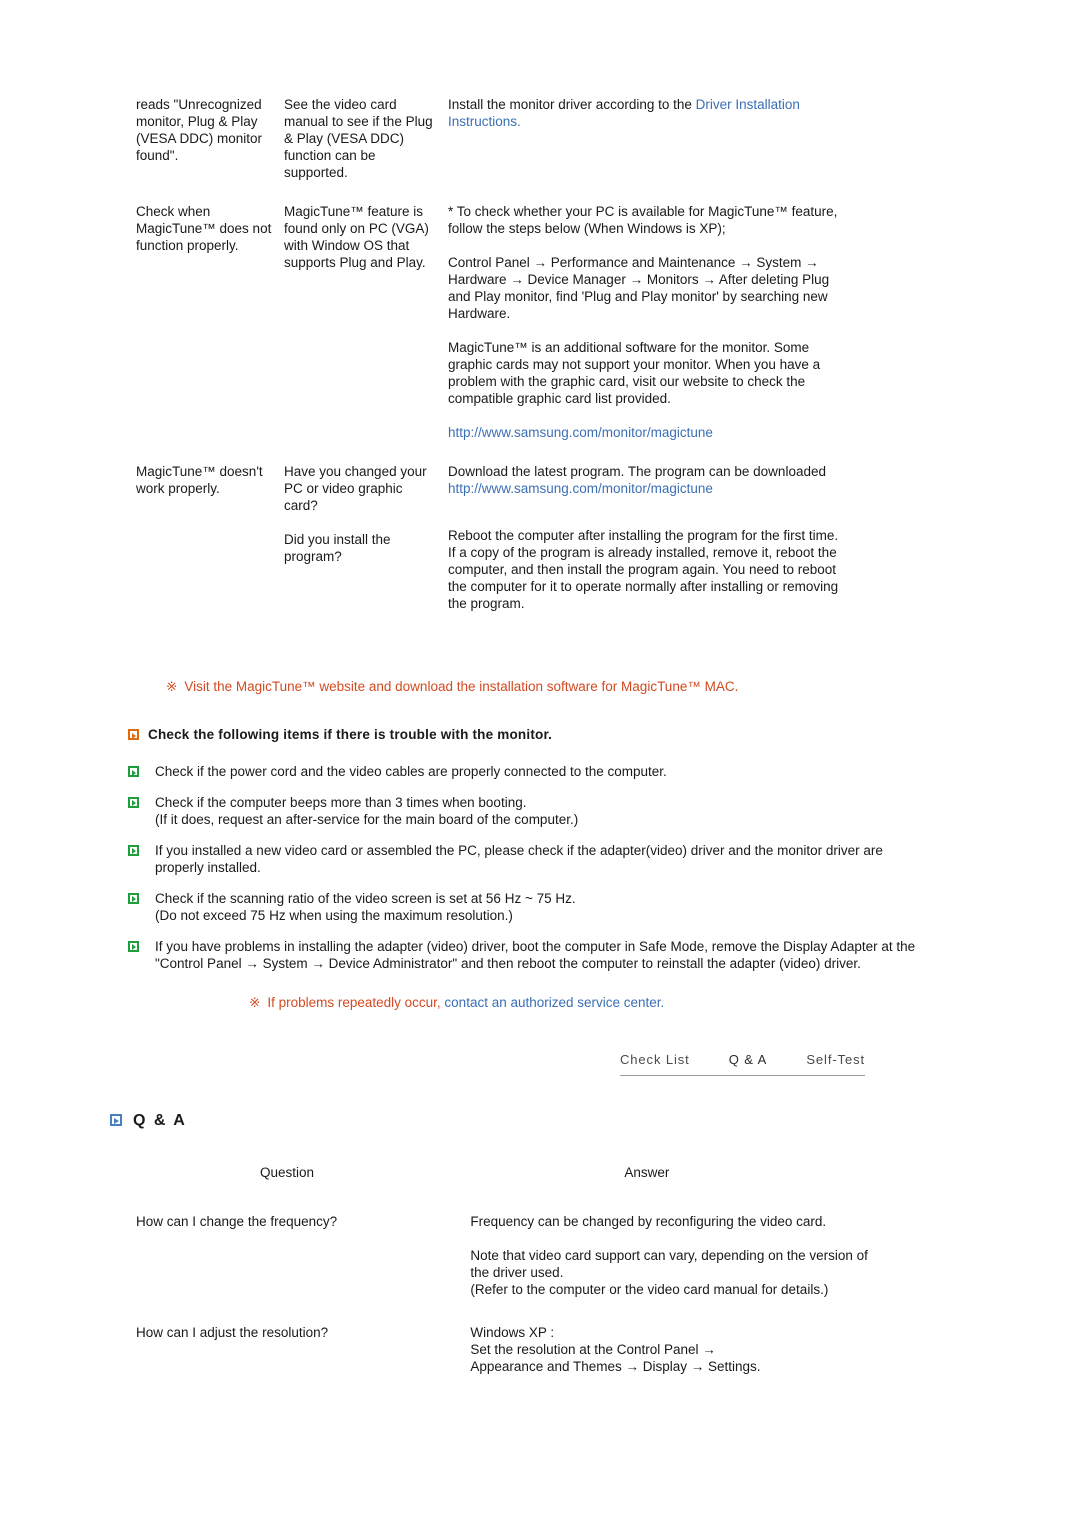 The height and width of the screenshot is (1528, 1080). Describe the element at coordinates (354, 1002) in the screenshot. I see `service-center-note-text: If problems repeatedly occur,` at that location.